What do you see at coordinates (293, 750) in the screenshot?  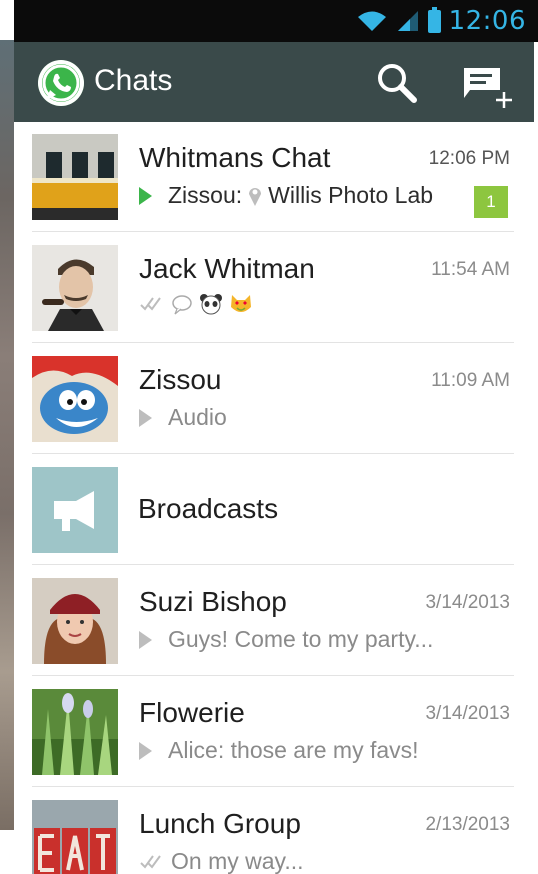 I see `preview-text: Alice: those are my favs!` at bounding box center [293, 750].